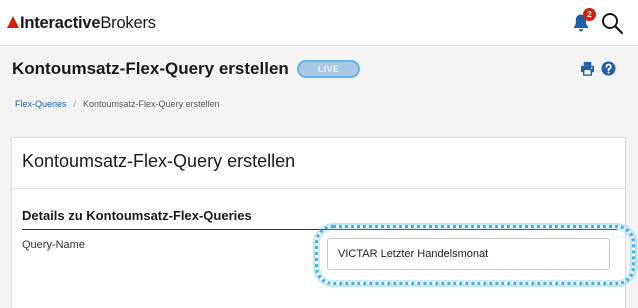 The image size is (638, 308). Describe the element at coordinates (608, 68) in the screenshot. I see `help-icon` at that location.